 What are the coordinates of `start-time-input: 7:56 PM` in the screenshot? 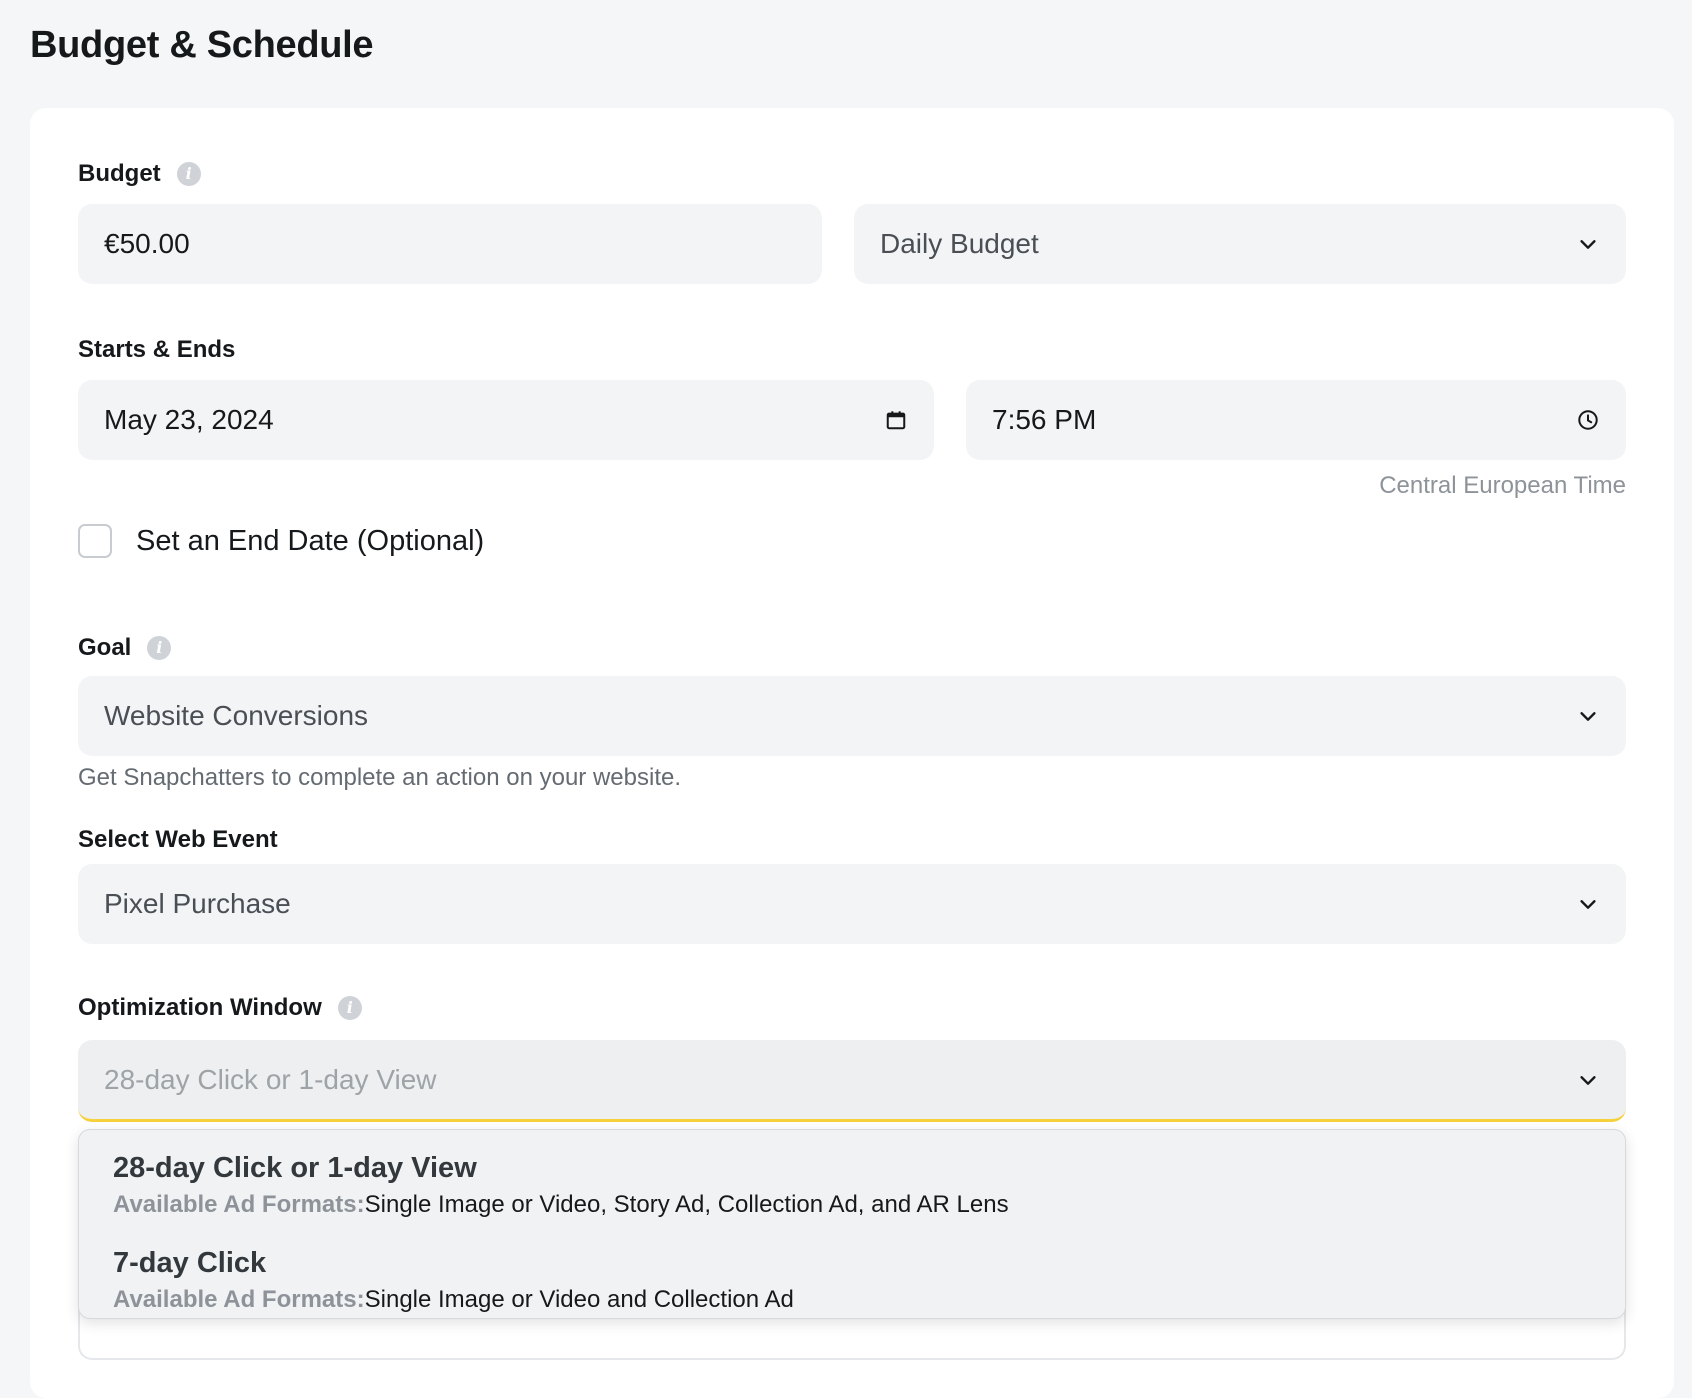 It's located at (1296, 420).